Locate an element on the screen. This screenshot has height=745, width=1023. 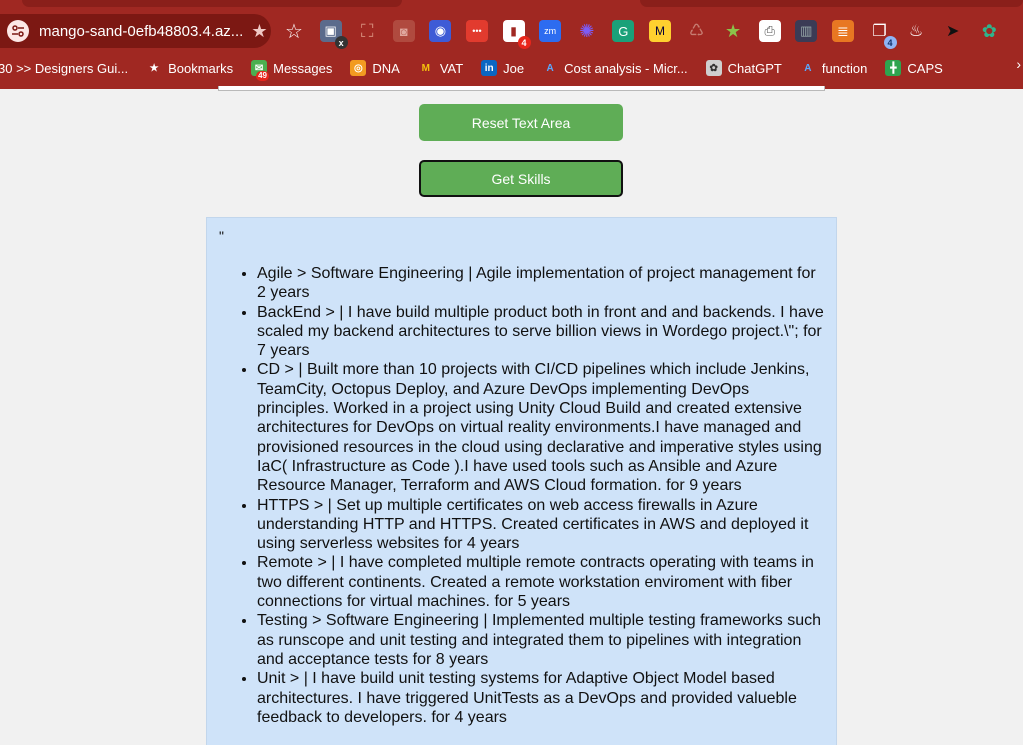
bookmark-label: Joe is located at coordinates (514, 68).